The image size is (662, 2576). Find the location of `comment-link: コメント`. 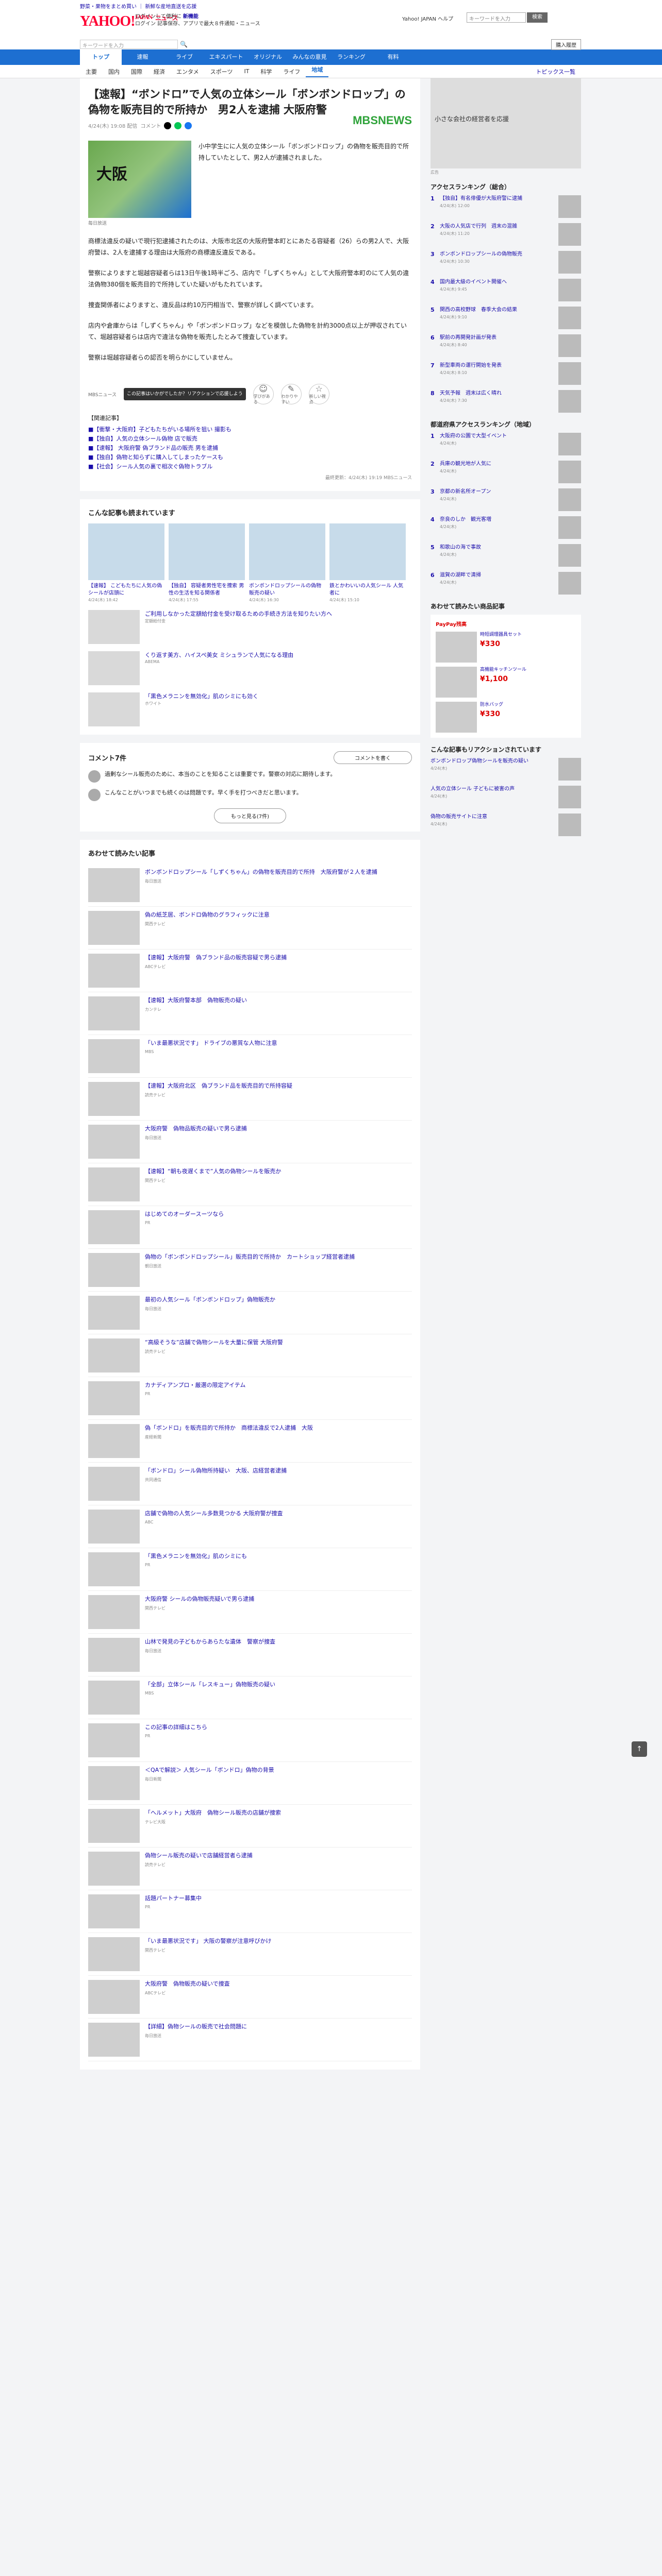

comment-link: コメント is located at coordinates (150, 125).